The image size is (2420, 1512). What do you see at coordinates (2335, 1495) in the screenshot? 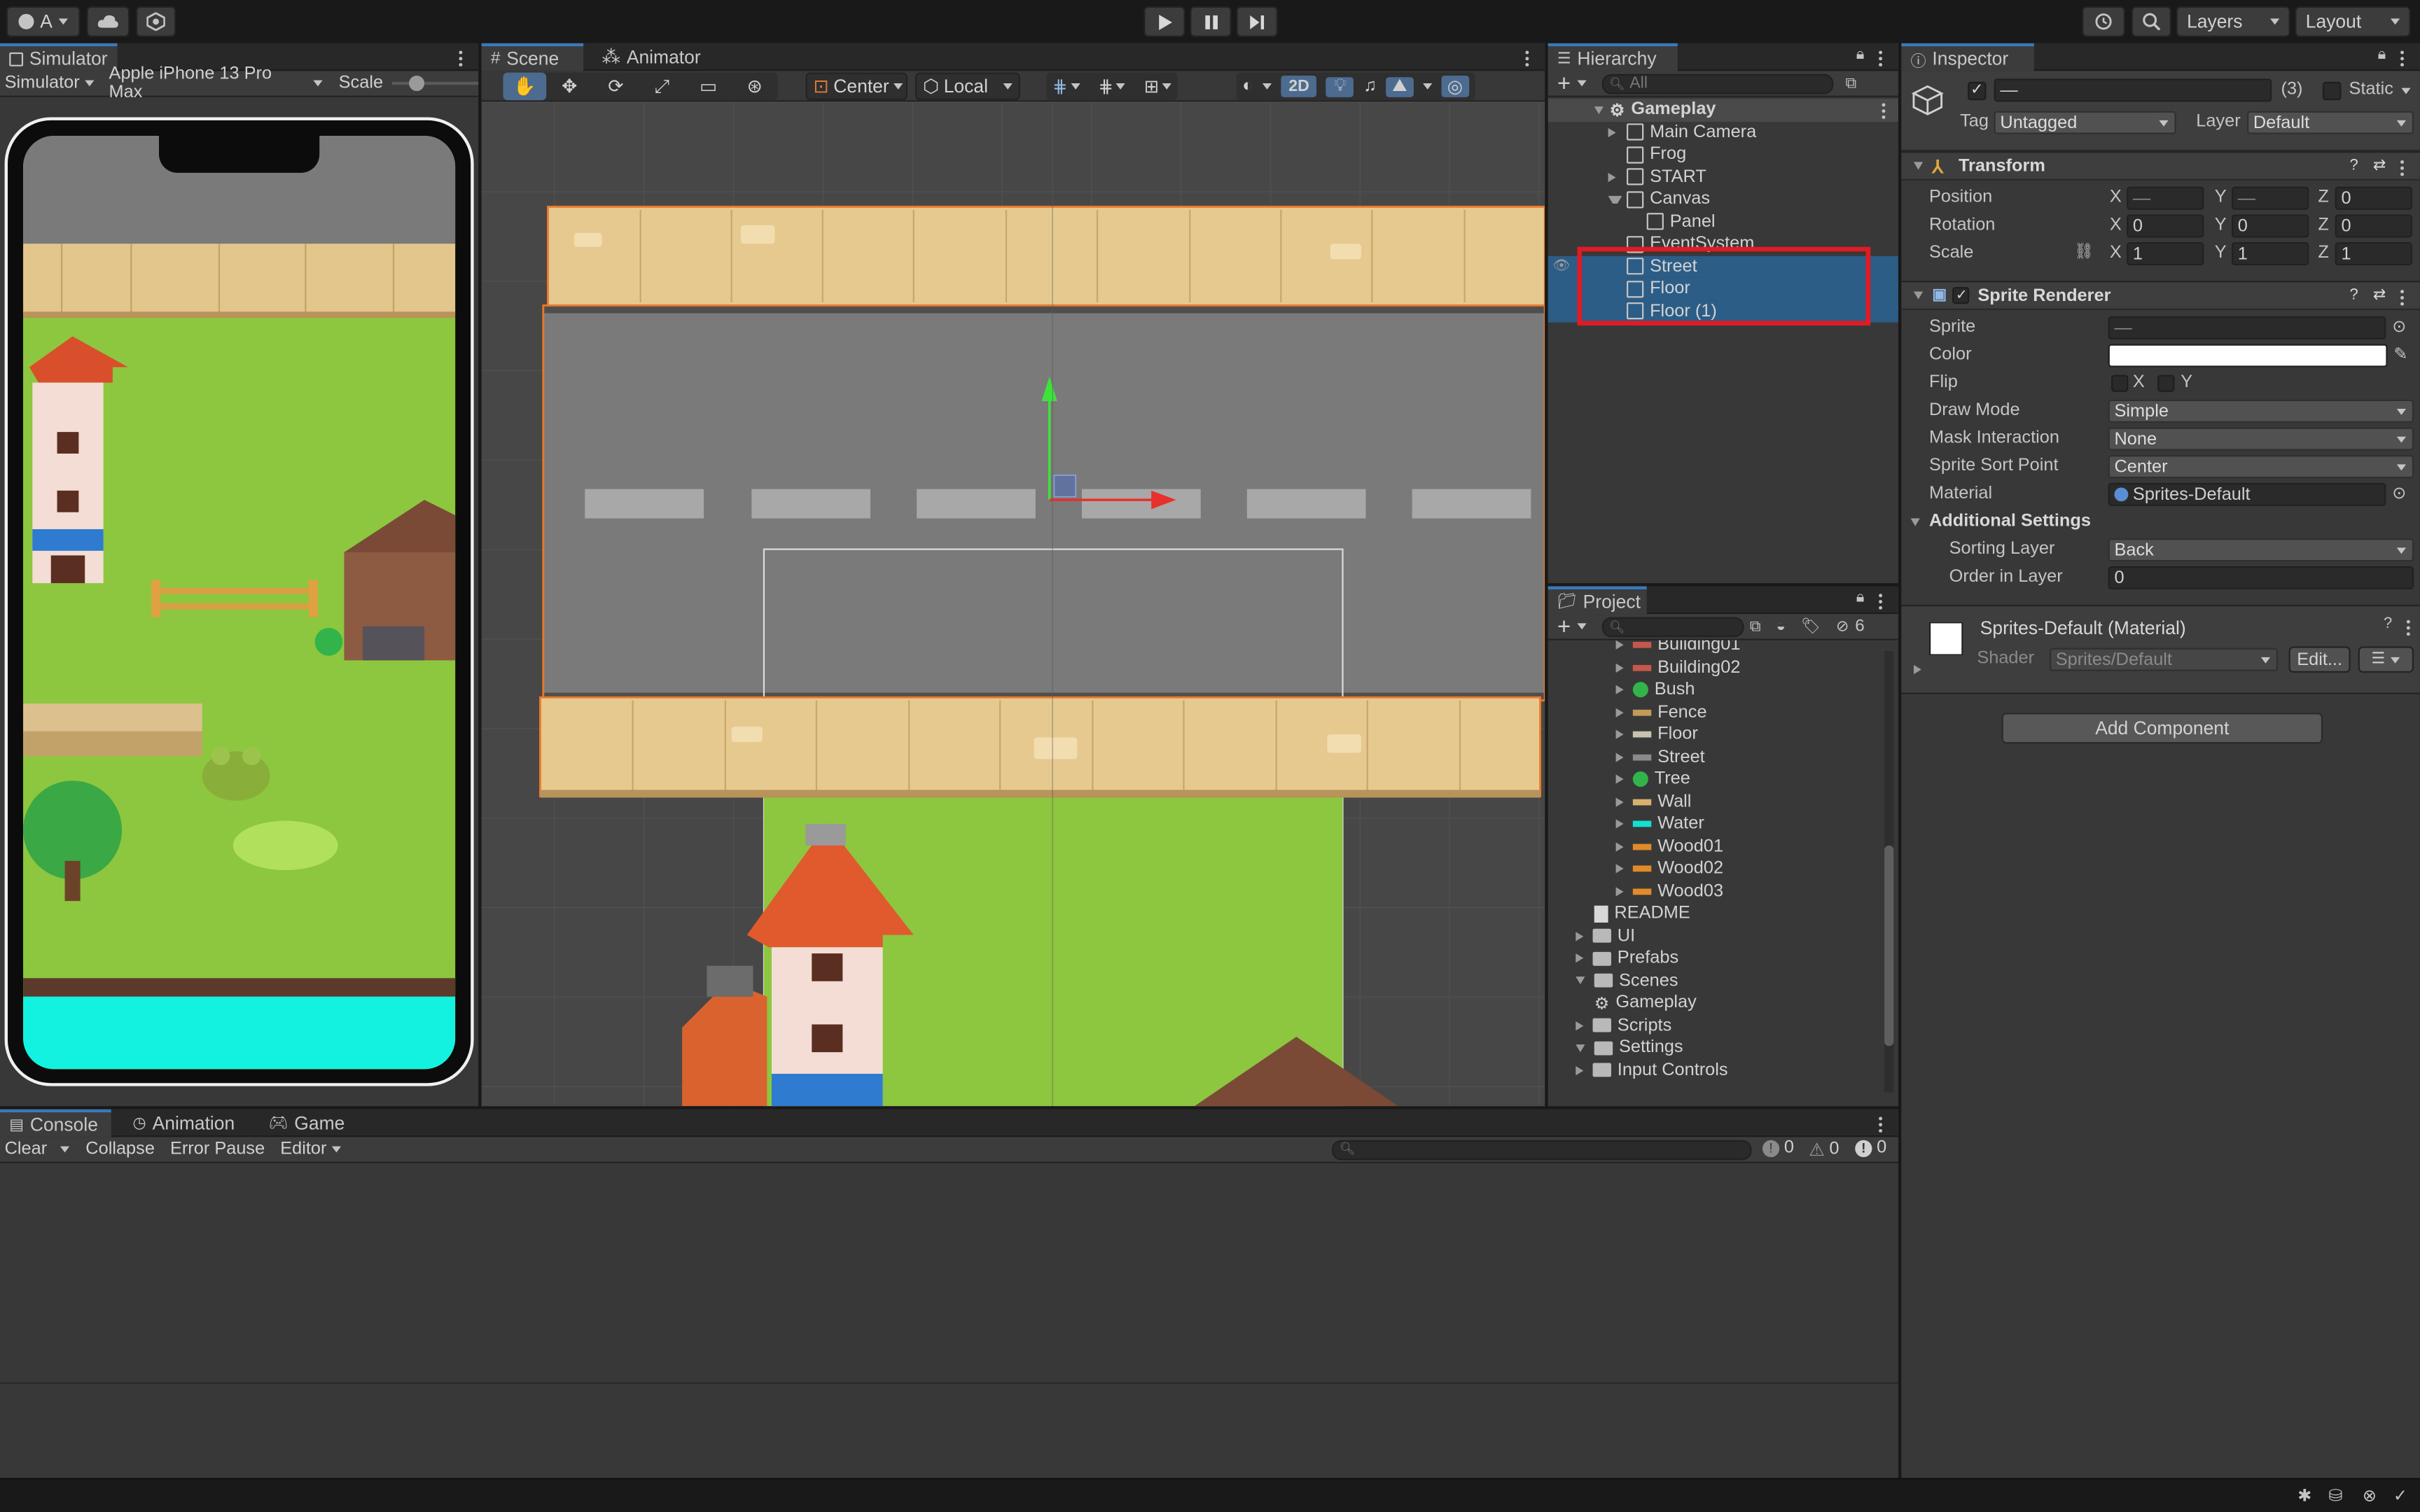
I see `cache-server-icon: ⛁` at bounding box center [2335, 1495].